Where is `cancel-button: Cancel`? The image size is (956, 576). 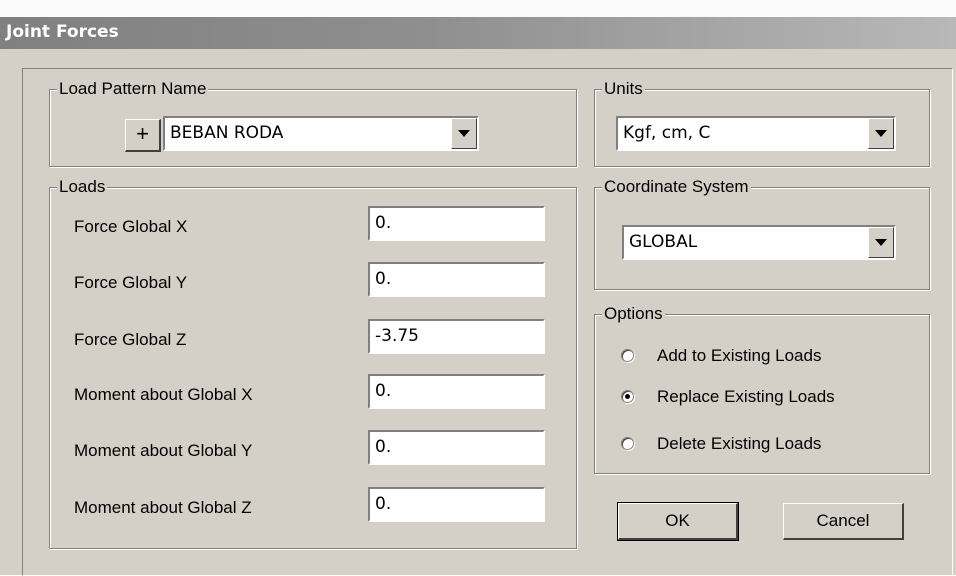 cancel-button: Cancel is located at coordinates (843, 521).